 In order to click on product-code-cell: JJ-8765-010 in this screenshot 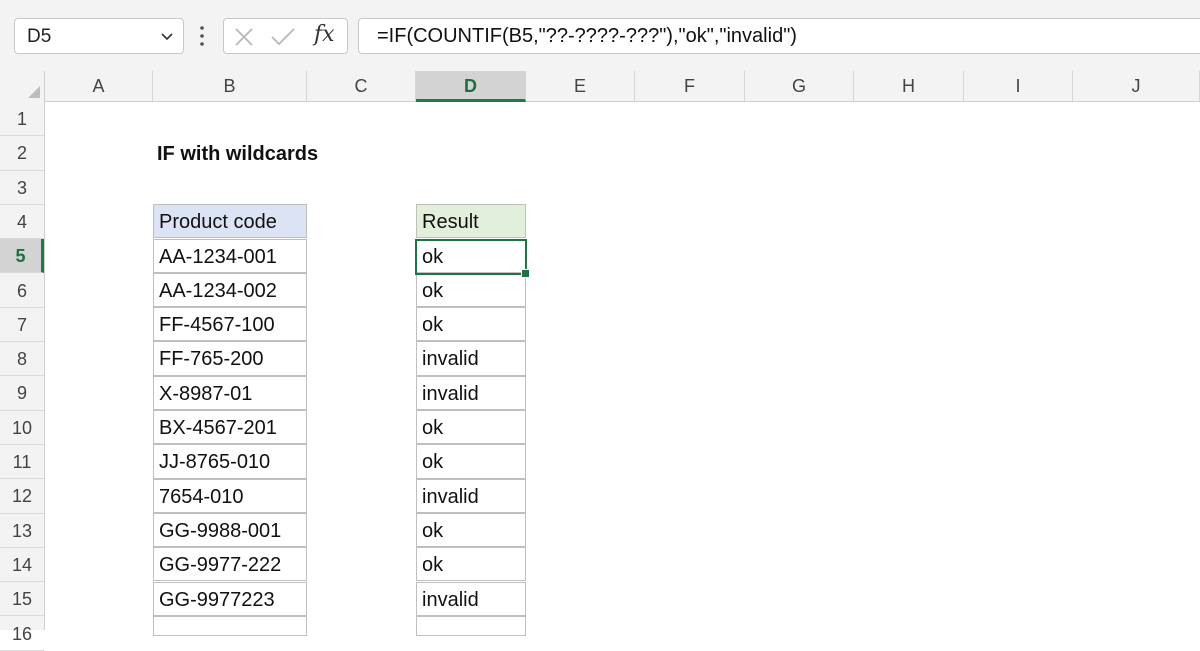, I will do `click(230, 461)`.